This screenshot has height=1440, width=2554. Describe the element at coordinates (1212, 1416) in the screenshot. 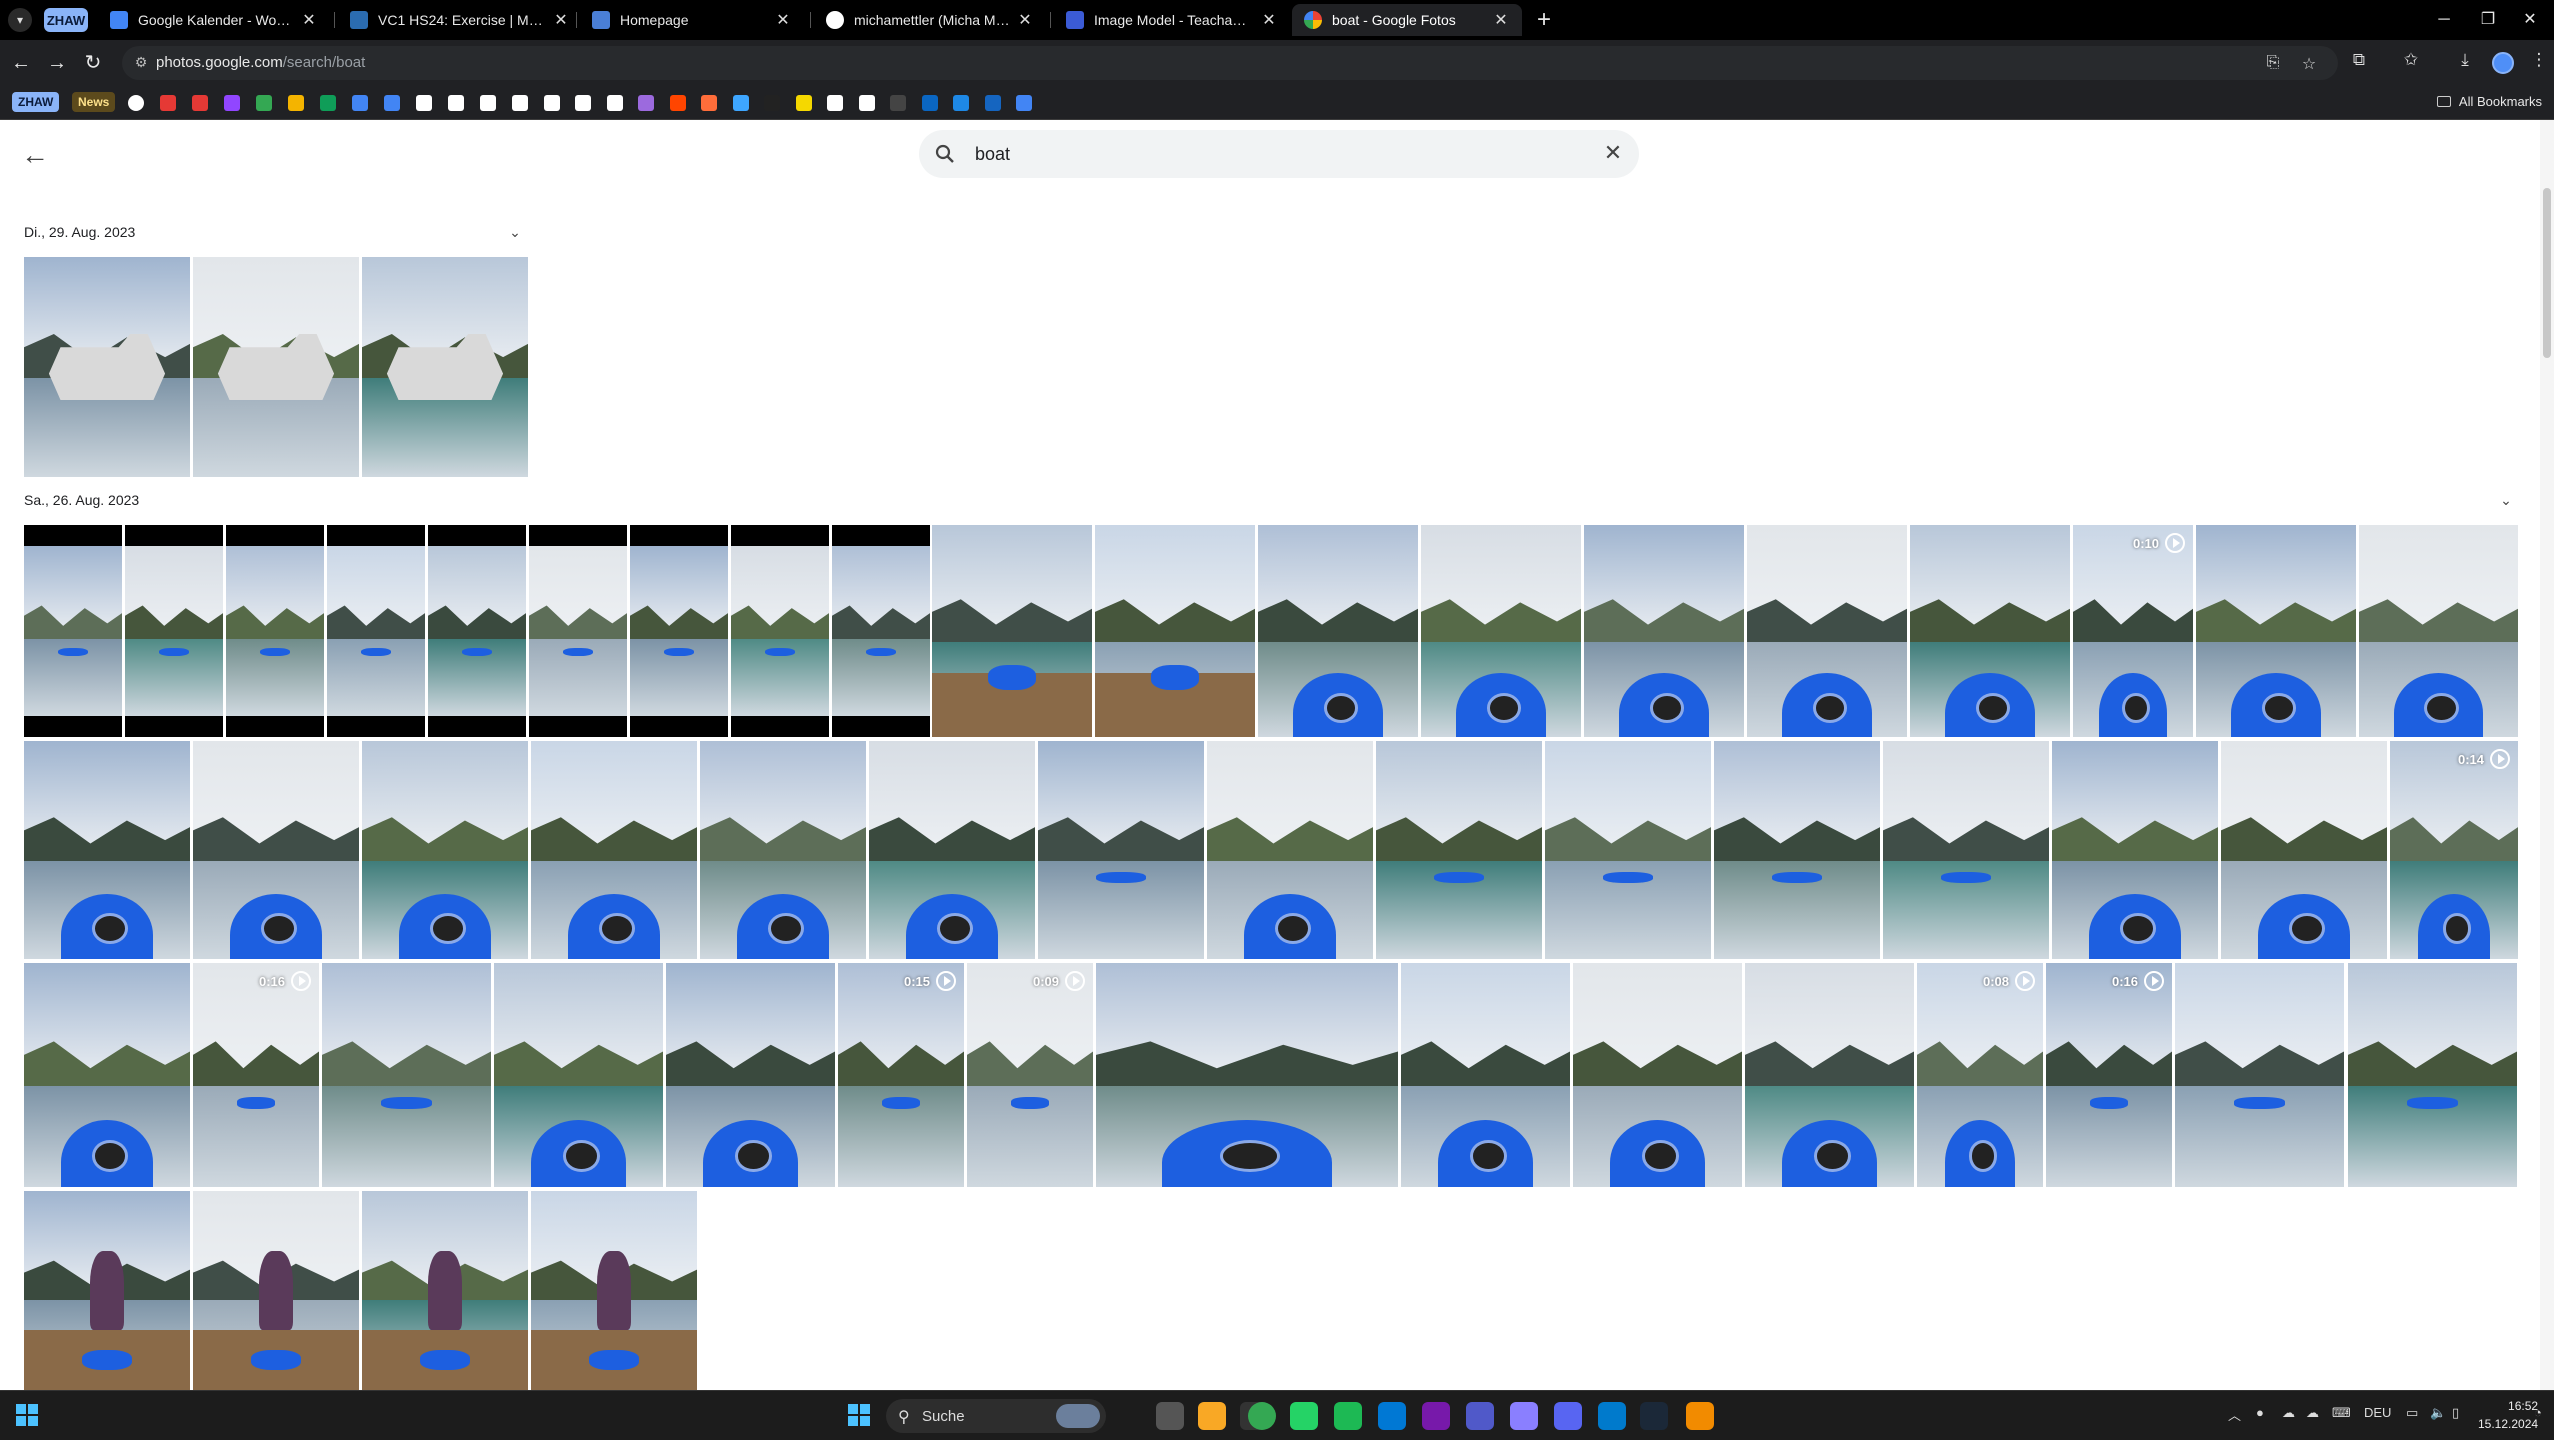

I see `folder-icon` at that location.